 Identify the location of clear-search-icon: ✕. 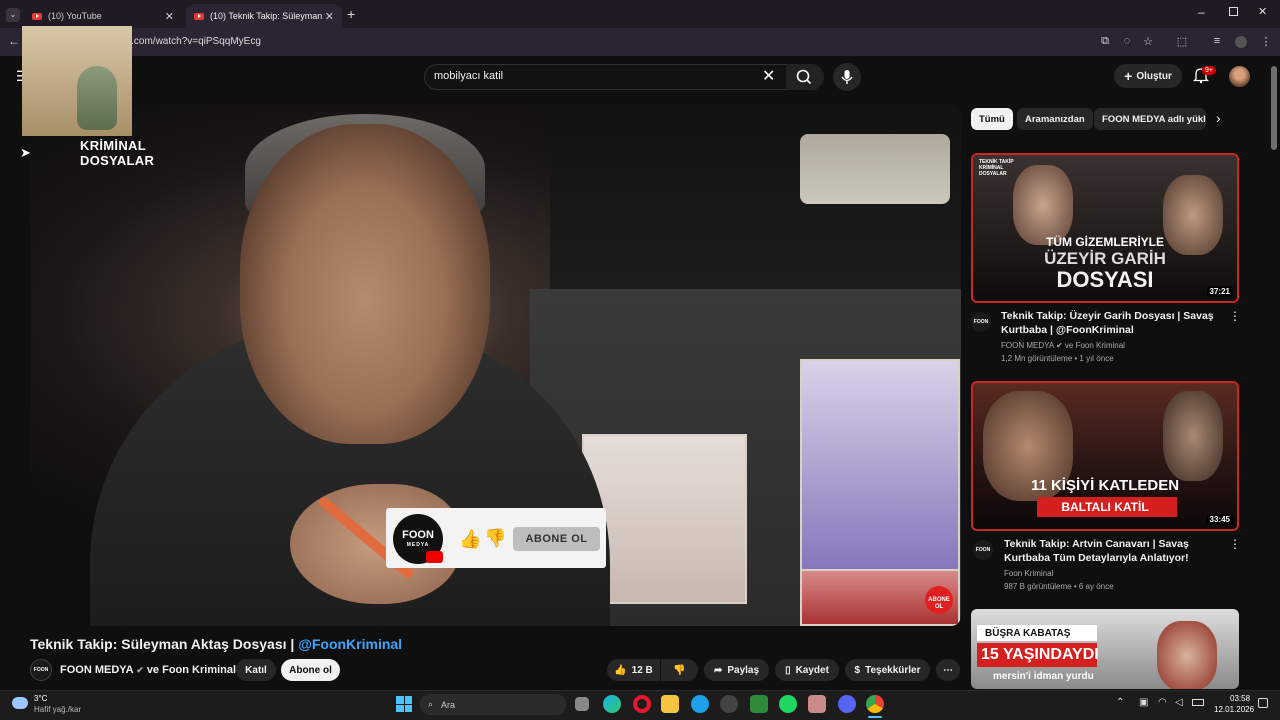
(768, 76).